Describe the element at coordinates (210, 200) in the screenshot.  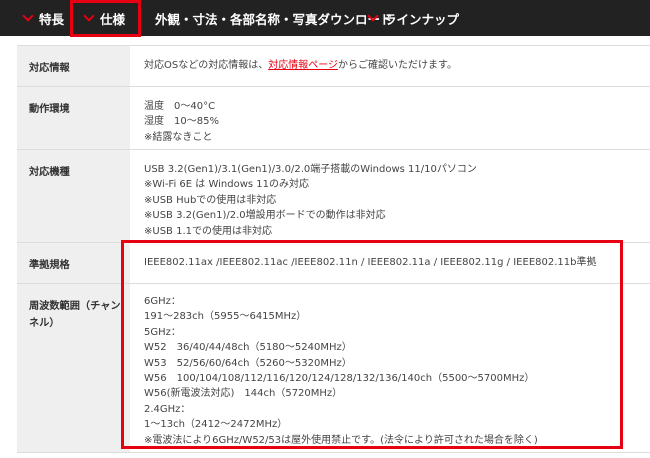
I see `devices-line: ※USB Hubでの使用は非対応` at that location.